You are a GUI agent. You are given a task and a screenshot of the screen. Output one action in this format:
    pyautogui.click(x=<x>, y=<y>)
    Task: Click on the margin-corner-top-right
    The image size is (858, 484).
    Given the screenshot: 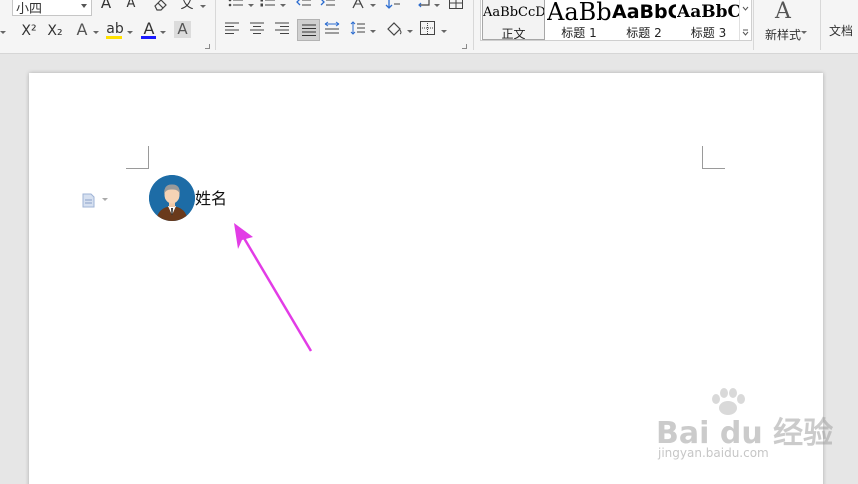 What is the action you would take?
    pyautogui.click(x=713, y=157)
    